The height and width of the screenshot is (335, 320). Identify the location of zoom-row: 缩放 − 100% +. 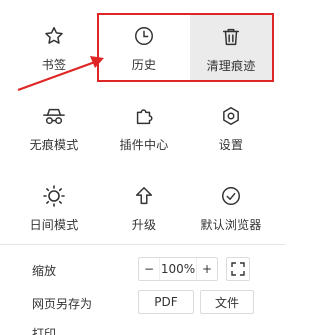
(142, 271).